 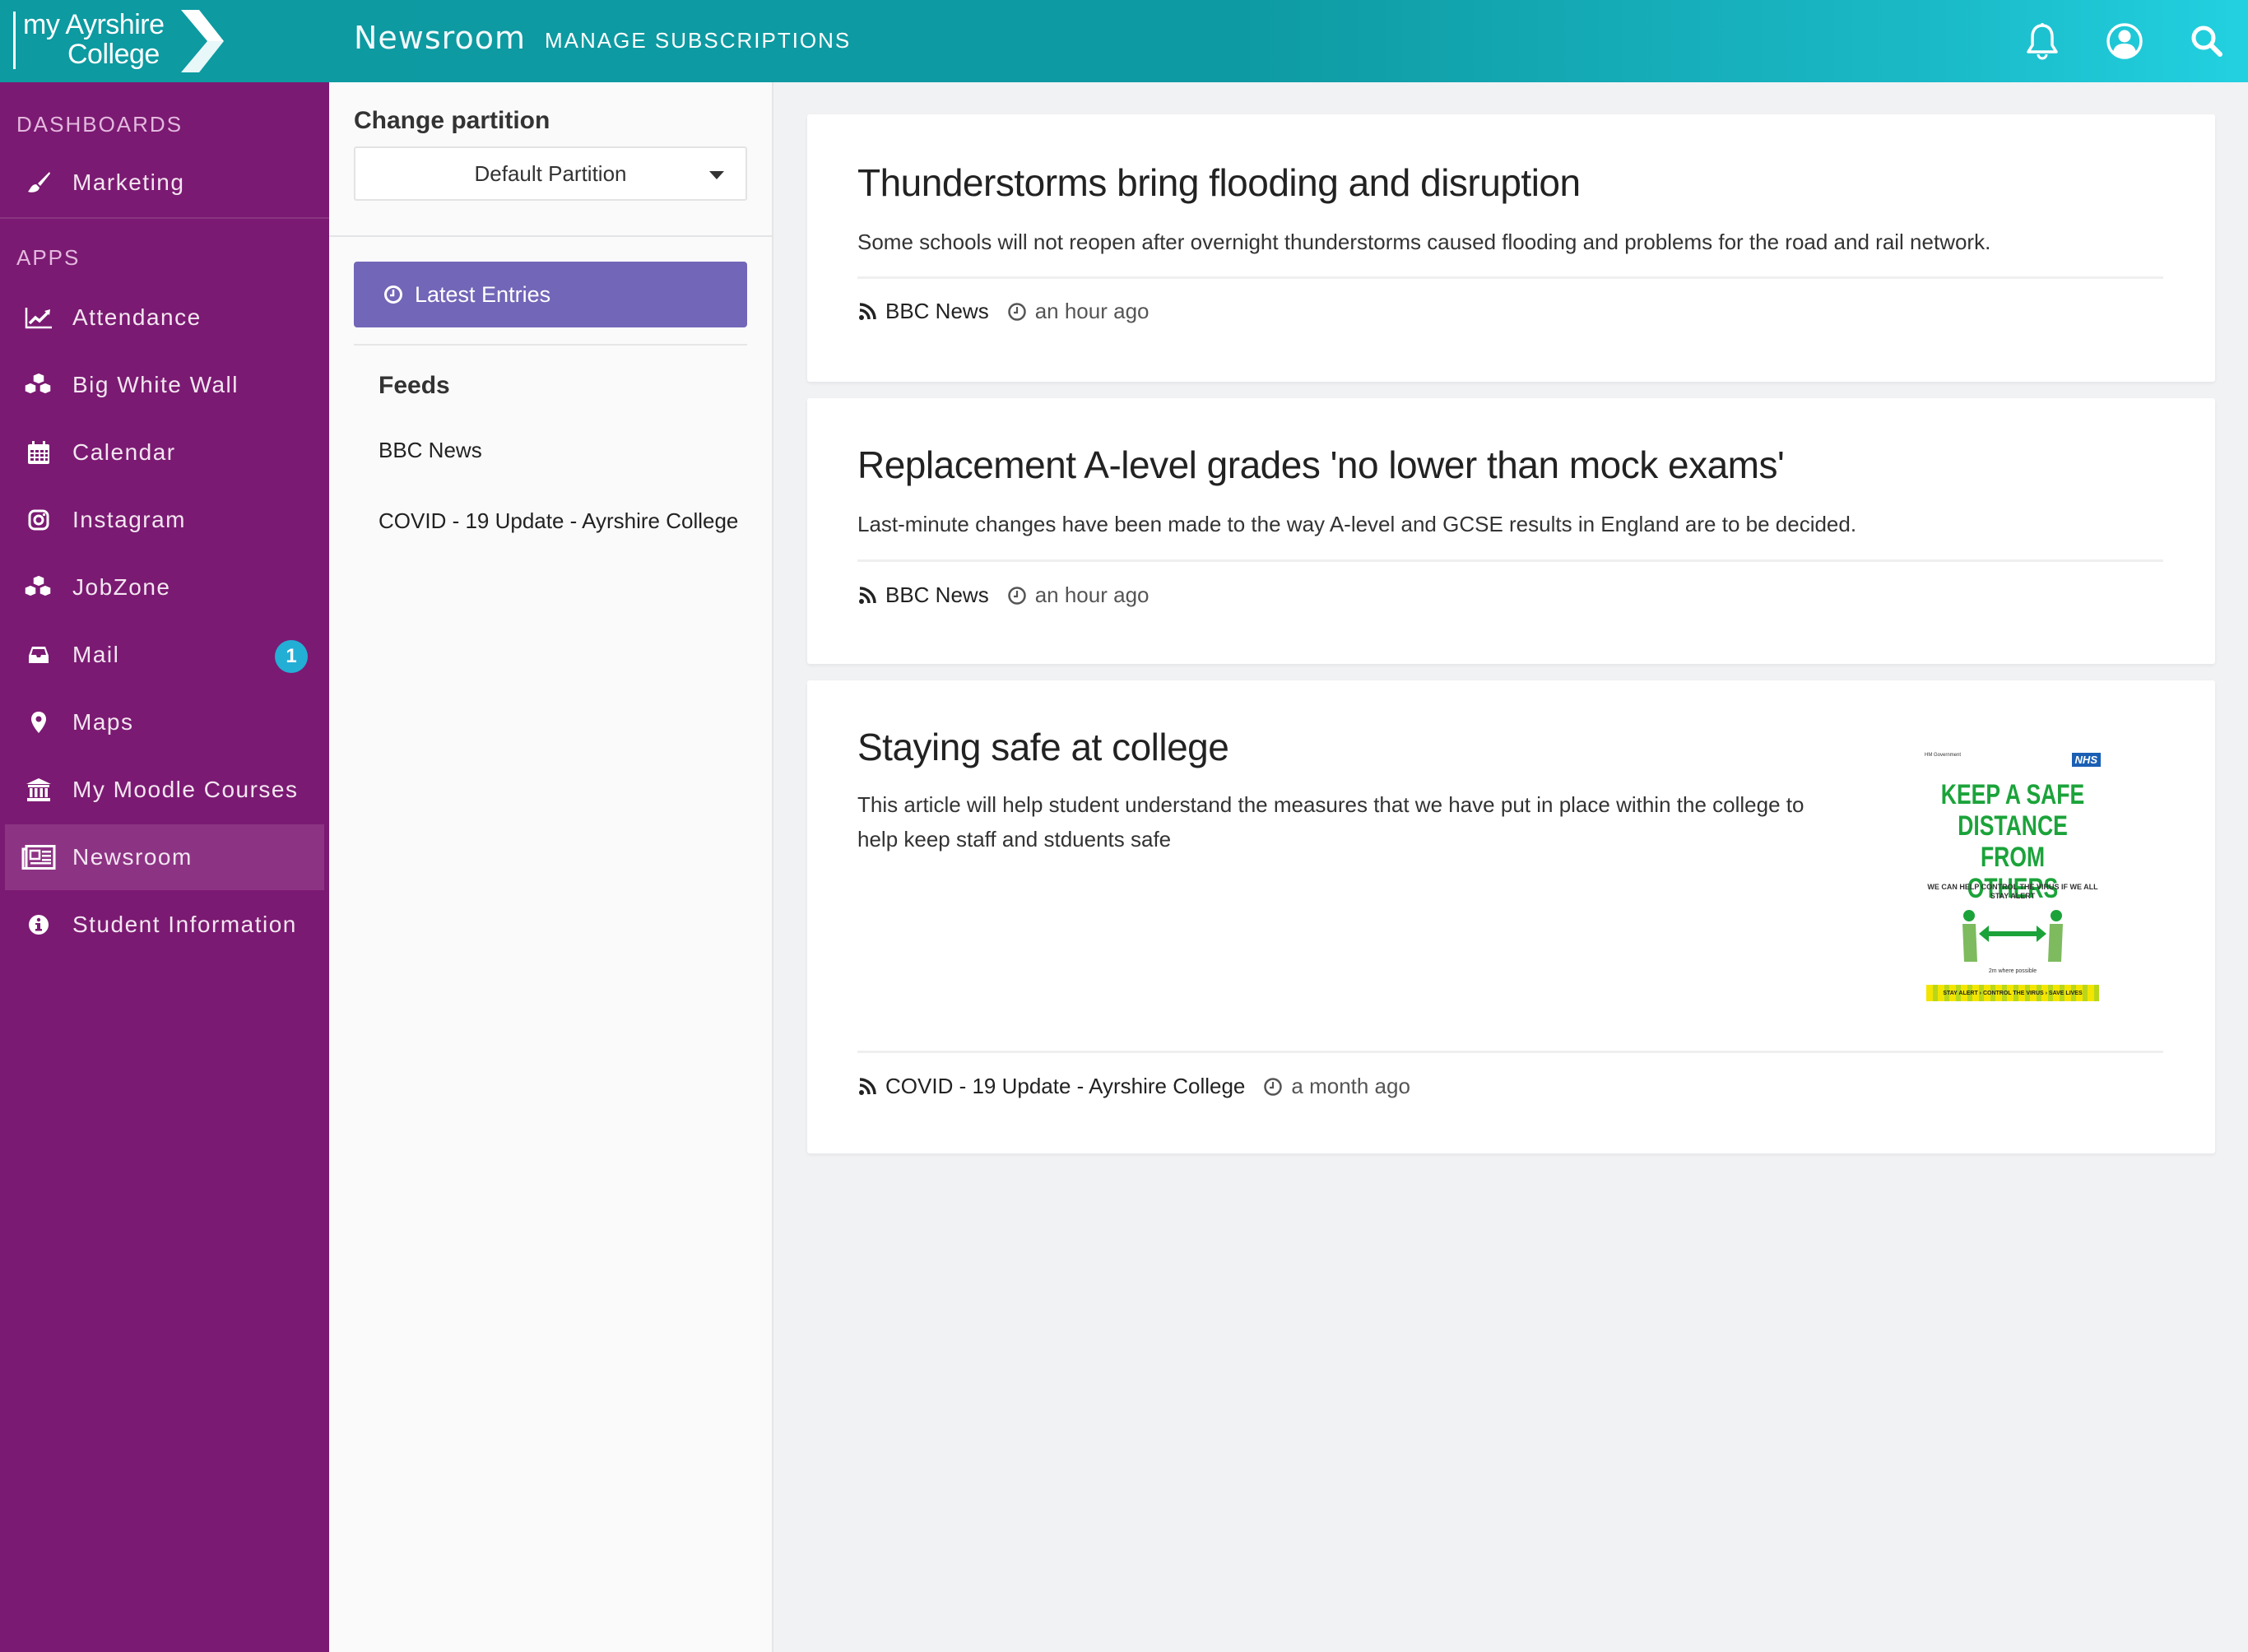 I want to click on sidebar-item-my-moodle-courses: My Moodle Courses, so click(x=164, y=790).